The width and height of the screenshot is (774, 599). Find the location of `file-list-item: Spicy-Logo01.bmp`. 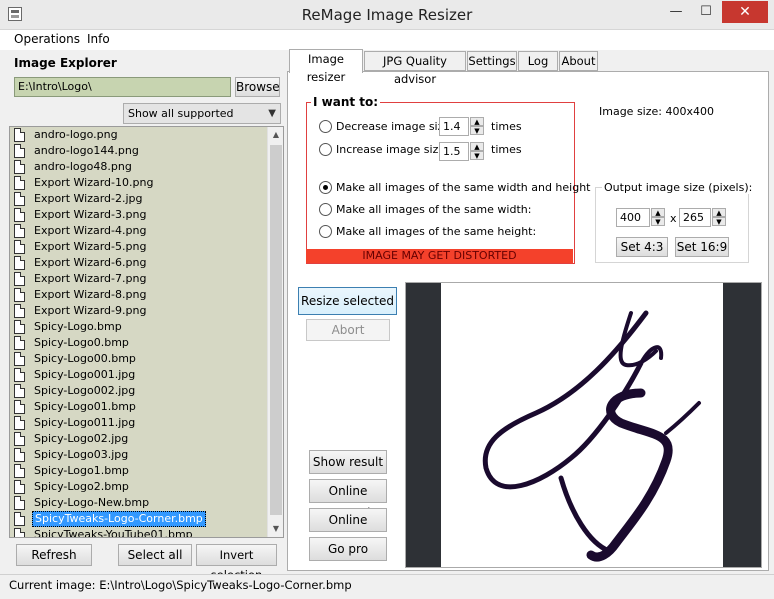

file-list-item: Spicy-Logo01.bmp is located at coordinates (139, 407).